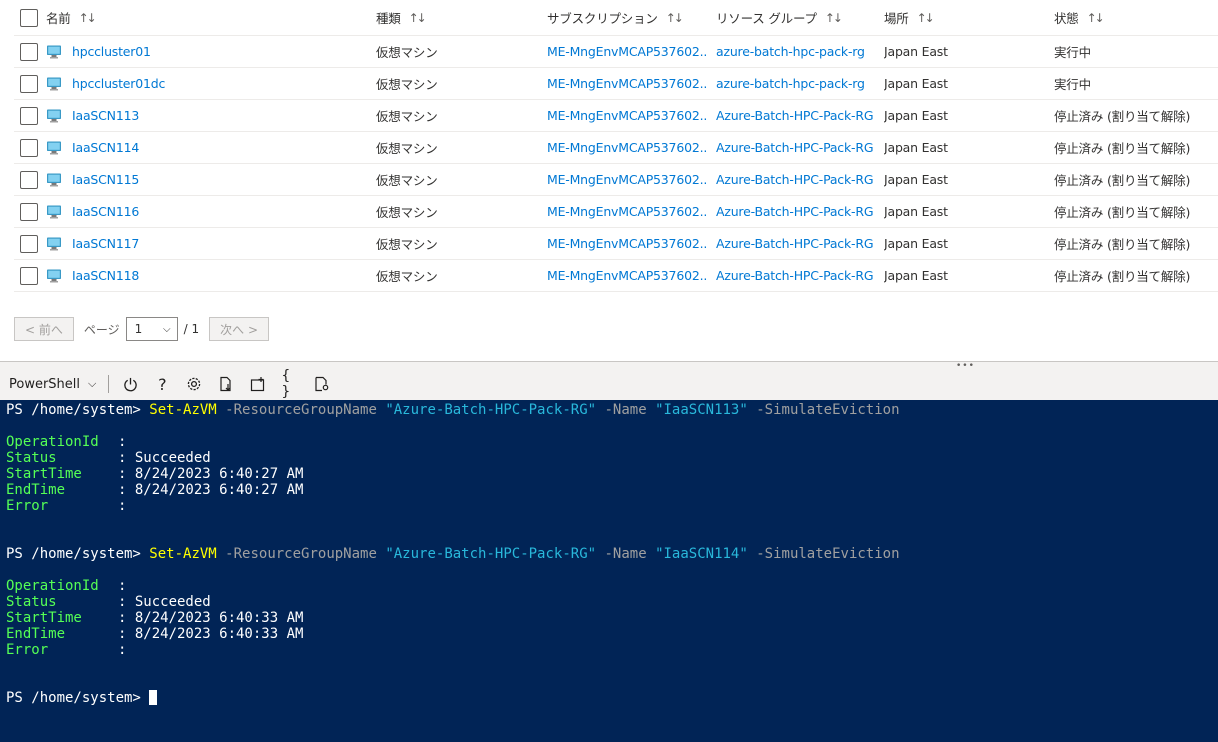 This screenshot has width=1218, height=742. What do you see at coordinates (105, 115) in the screenshot?
I see `vm-name-link: IaaSCN113` at bounding box center [105, 115].